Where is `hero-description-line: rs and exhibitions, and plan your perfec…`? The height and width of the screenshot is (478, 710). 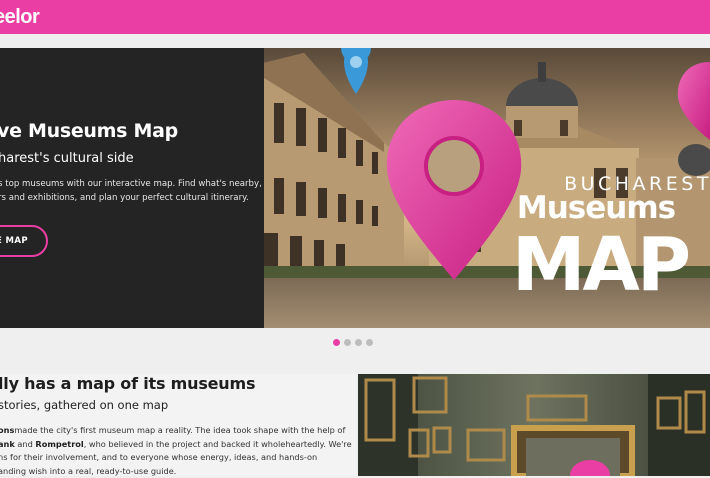
hero-description-line: rs and exhibitions, and plan your perfec… is located at coordinates (131, 198).